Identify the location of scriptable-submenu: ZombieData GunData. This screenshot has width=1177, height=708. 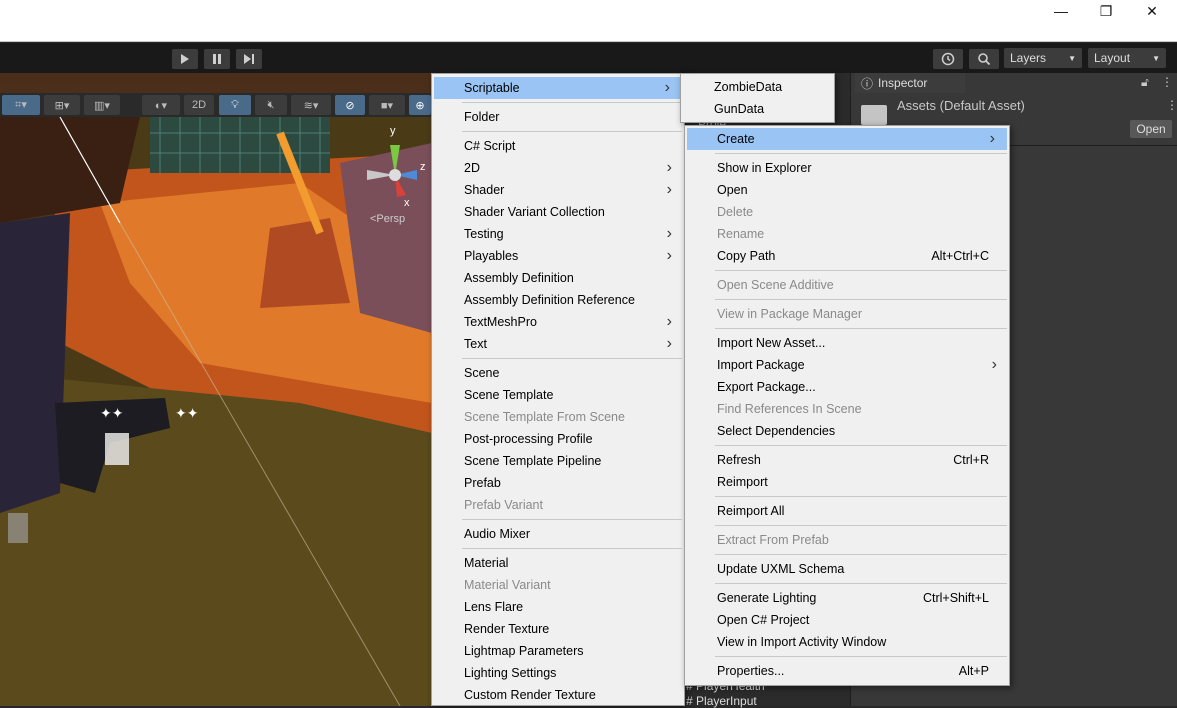
(757, 98).